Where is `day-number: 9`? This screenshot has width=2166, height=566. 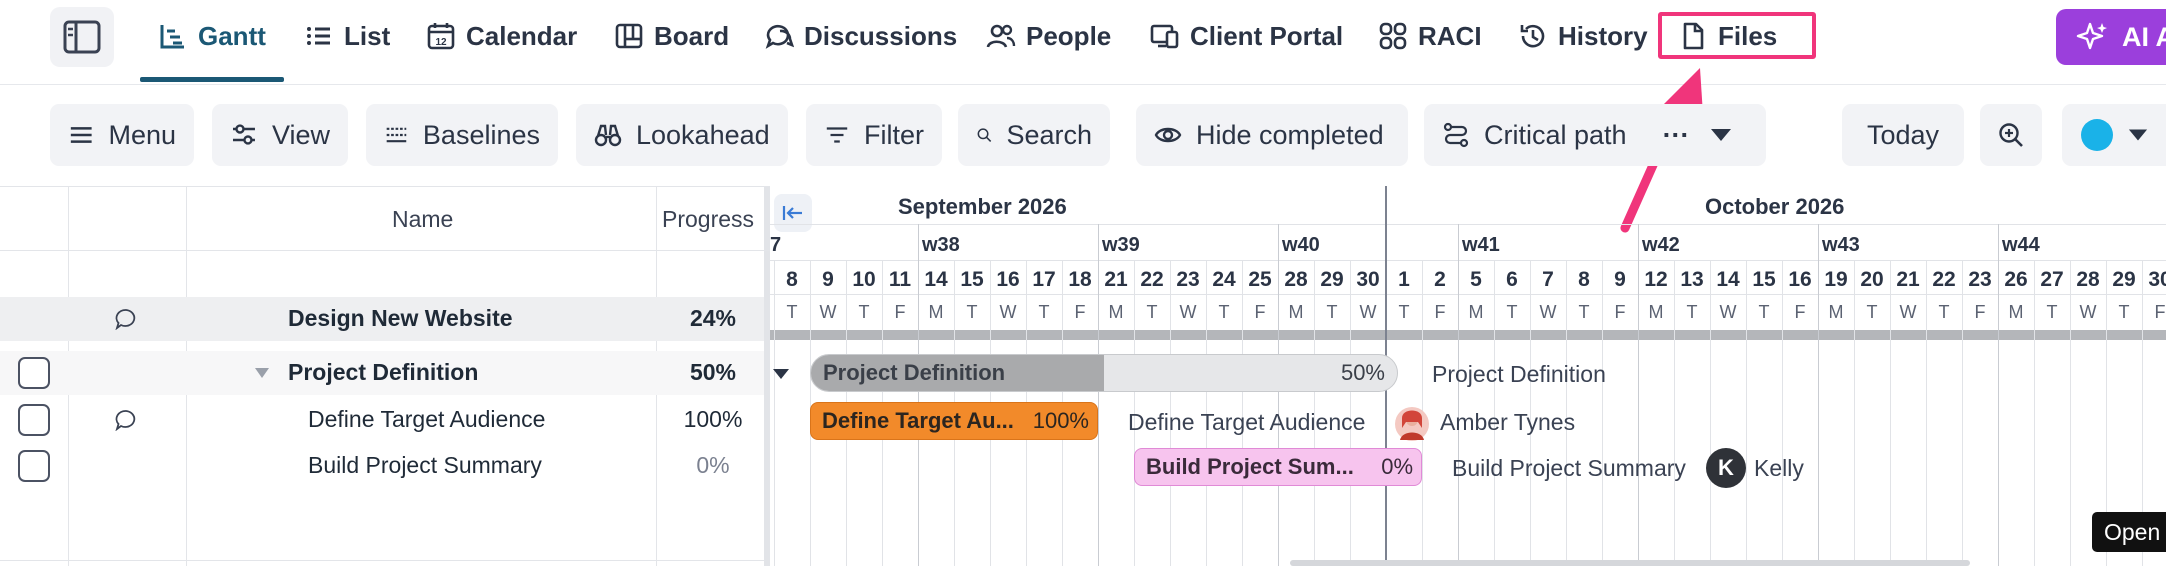
day-number: 9 is located at coordinates (1620, 279).